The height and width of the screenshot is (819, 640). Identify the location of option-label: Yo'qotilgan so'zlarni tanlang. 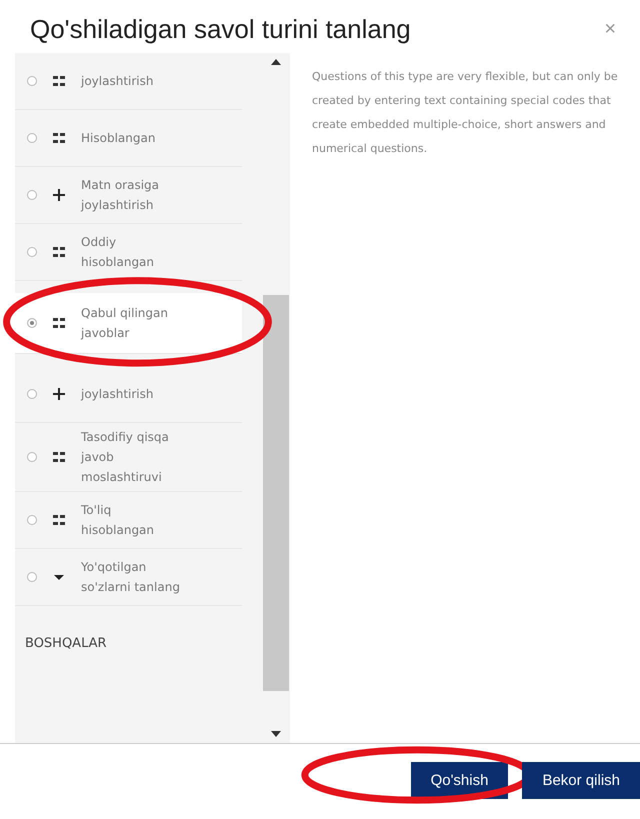
(131, 577).